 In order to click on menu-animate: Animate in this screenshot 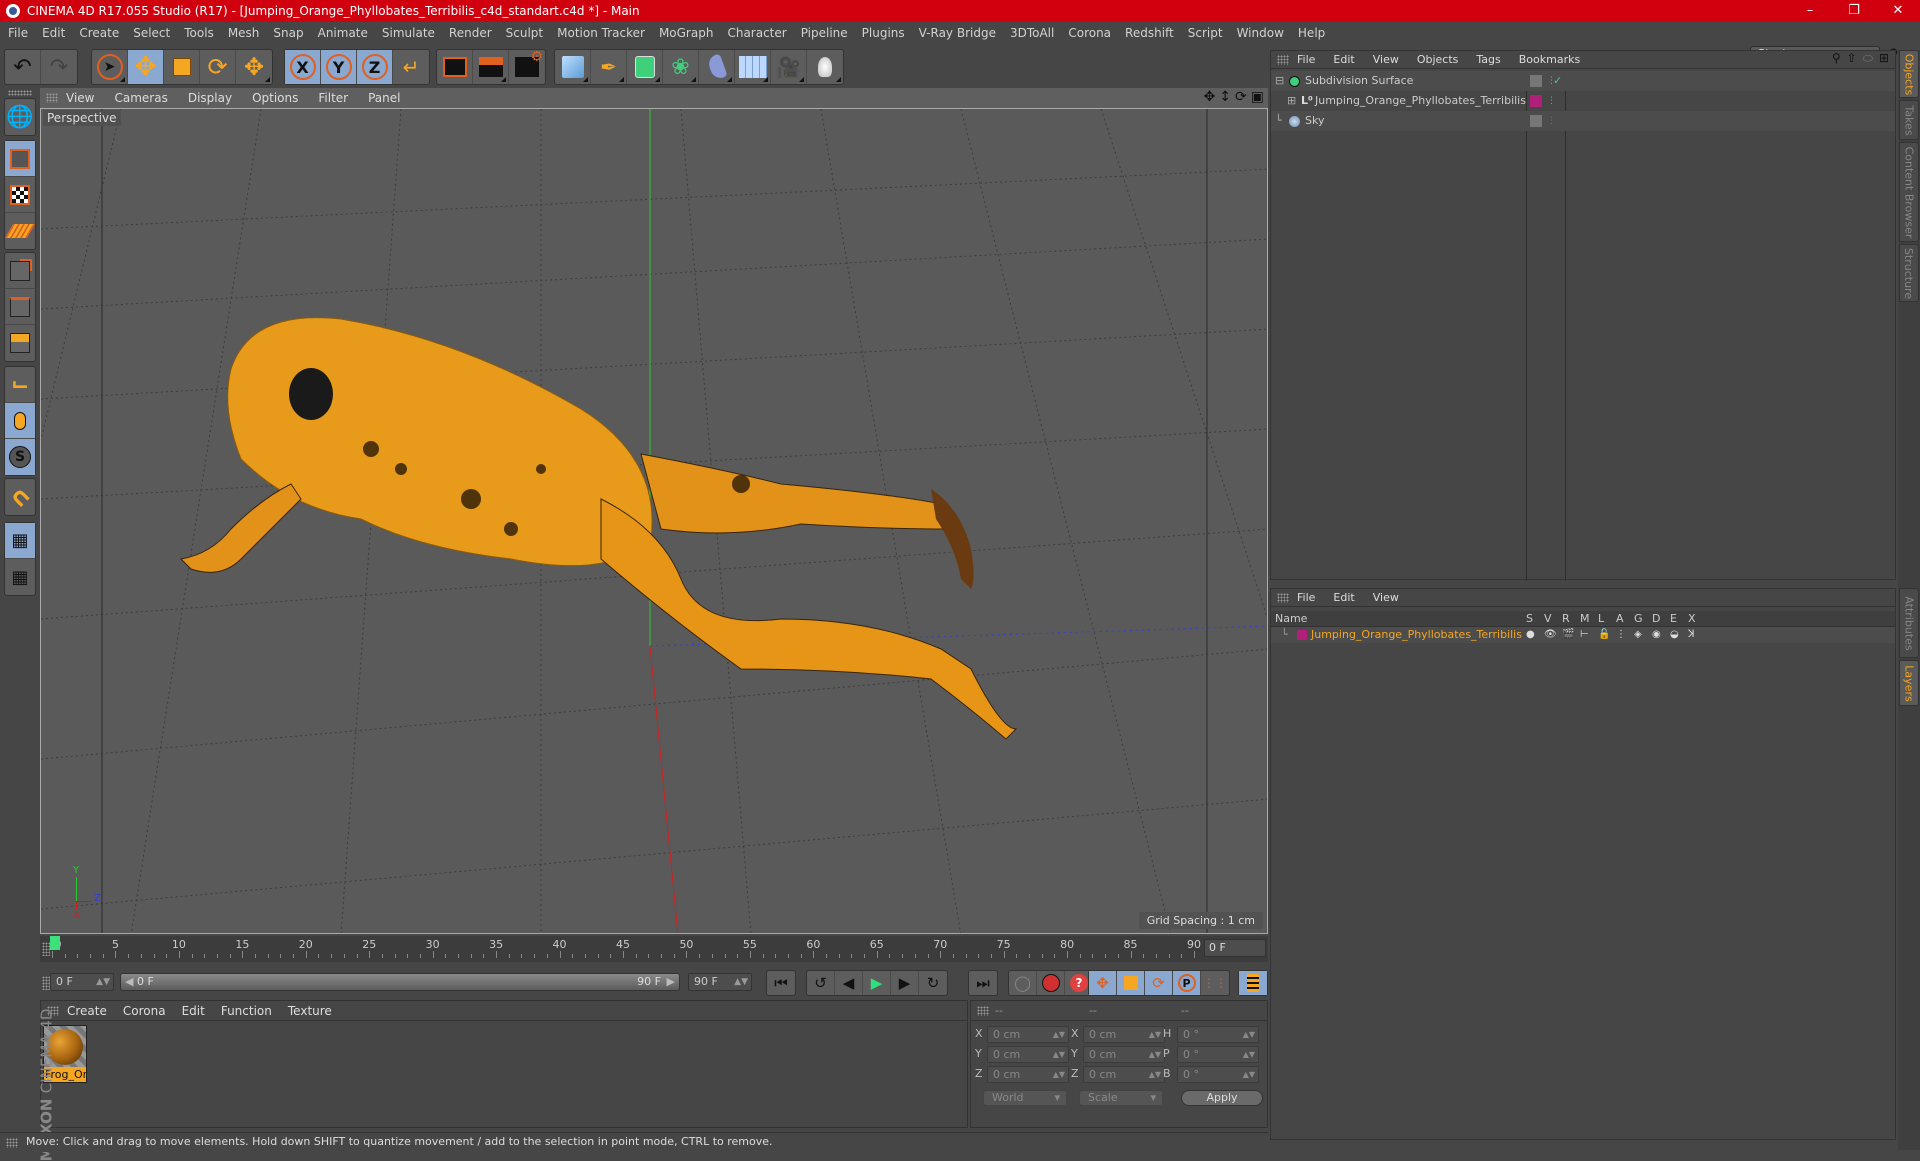, I will do `click(343, 33)`.